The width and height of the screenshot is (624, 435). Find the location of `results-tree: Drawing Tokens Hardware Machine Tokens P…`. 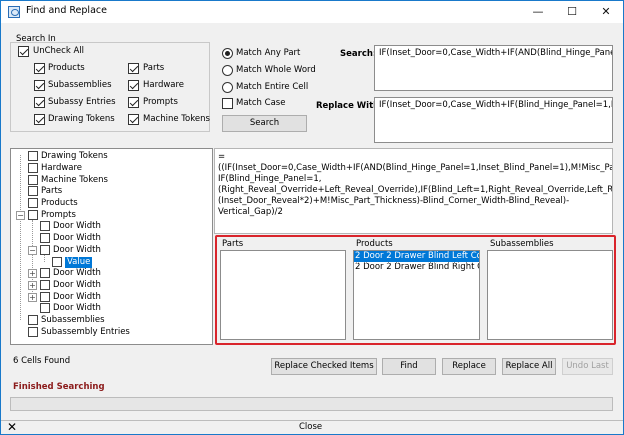

results-tree: Drawing Tokens Hardware Machine Tokens P… is located at coordinates (111, 246).